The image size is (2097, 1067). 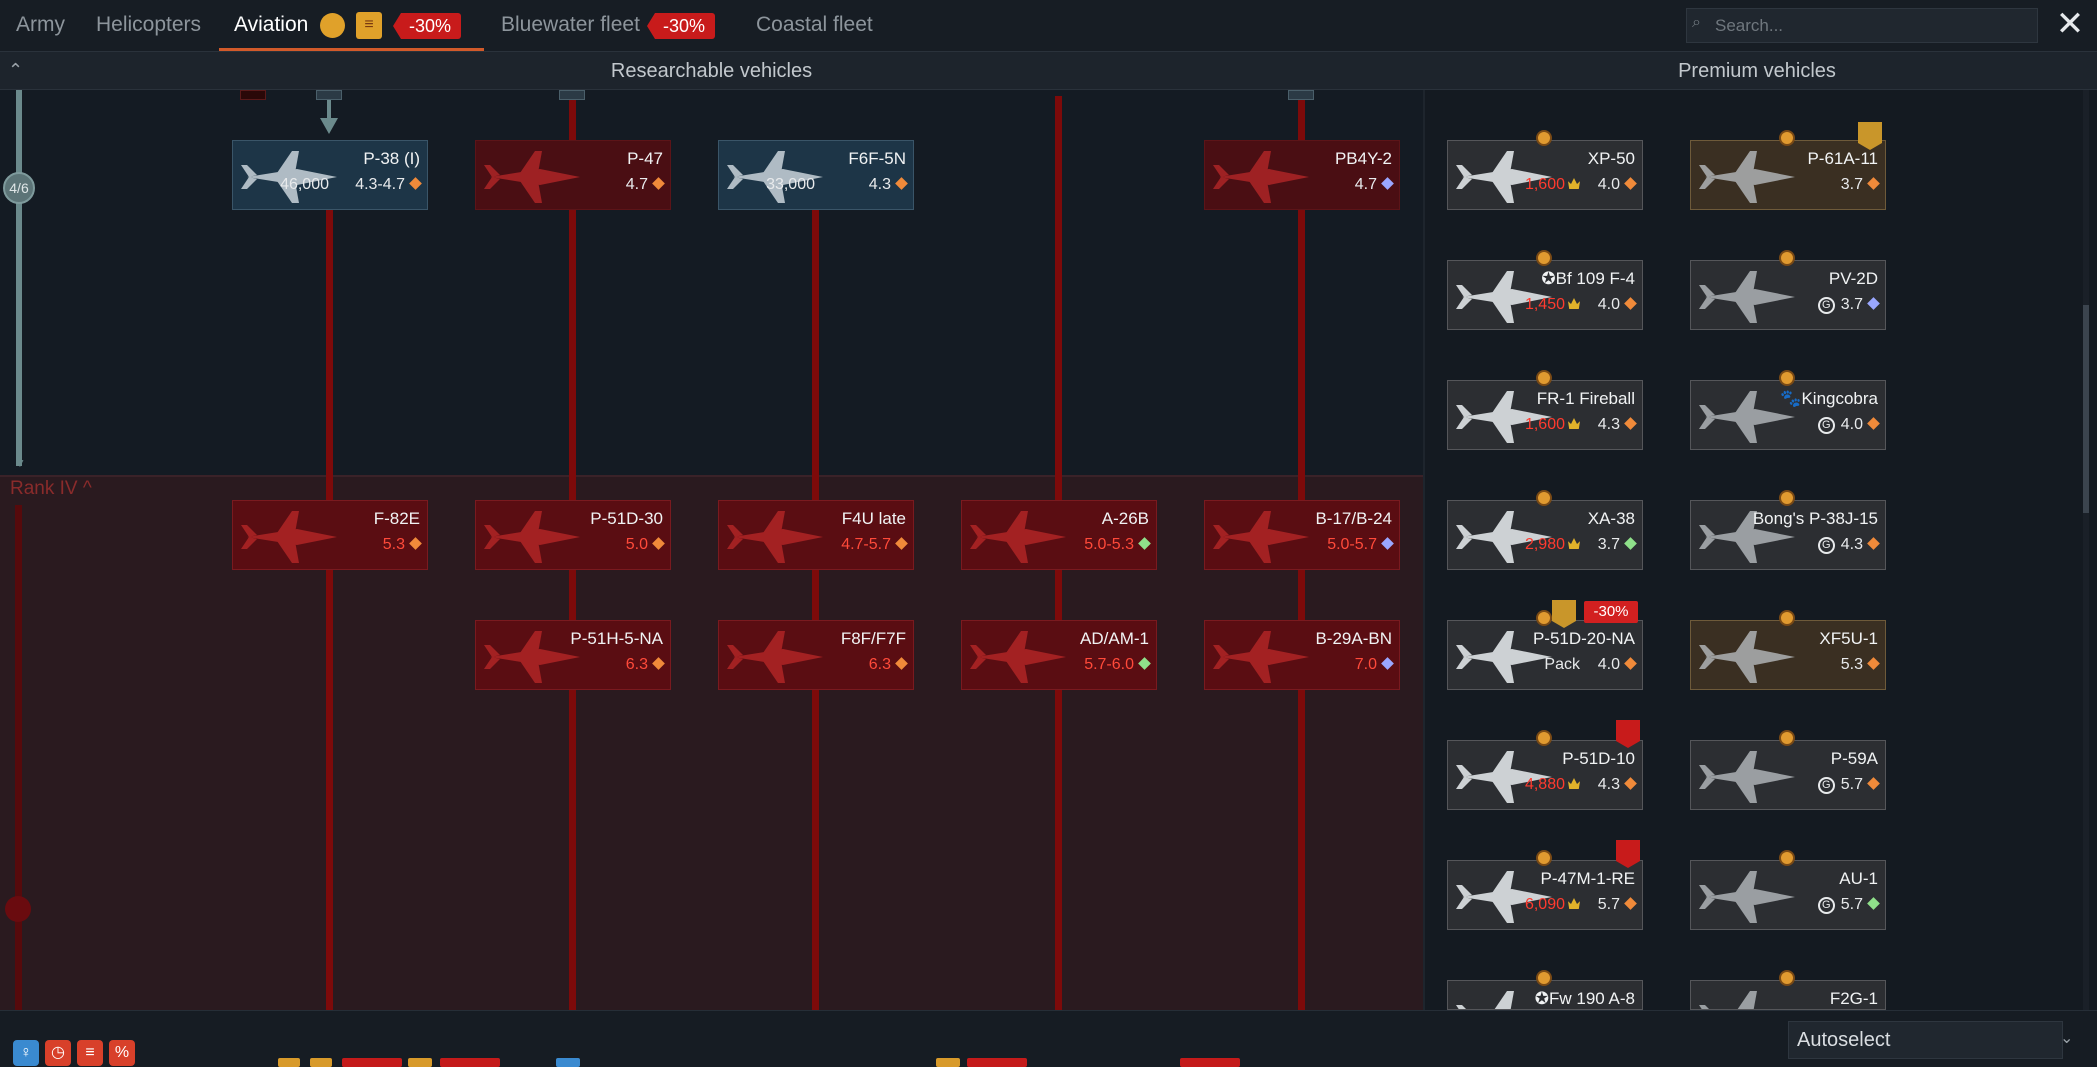 What do you see at coordinates (1574, 543) in the screenshot?
I see `golden-eagle-icon` at bounding box center [1574, 543].